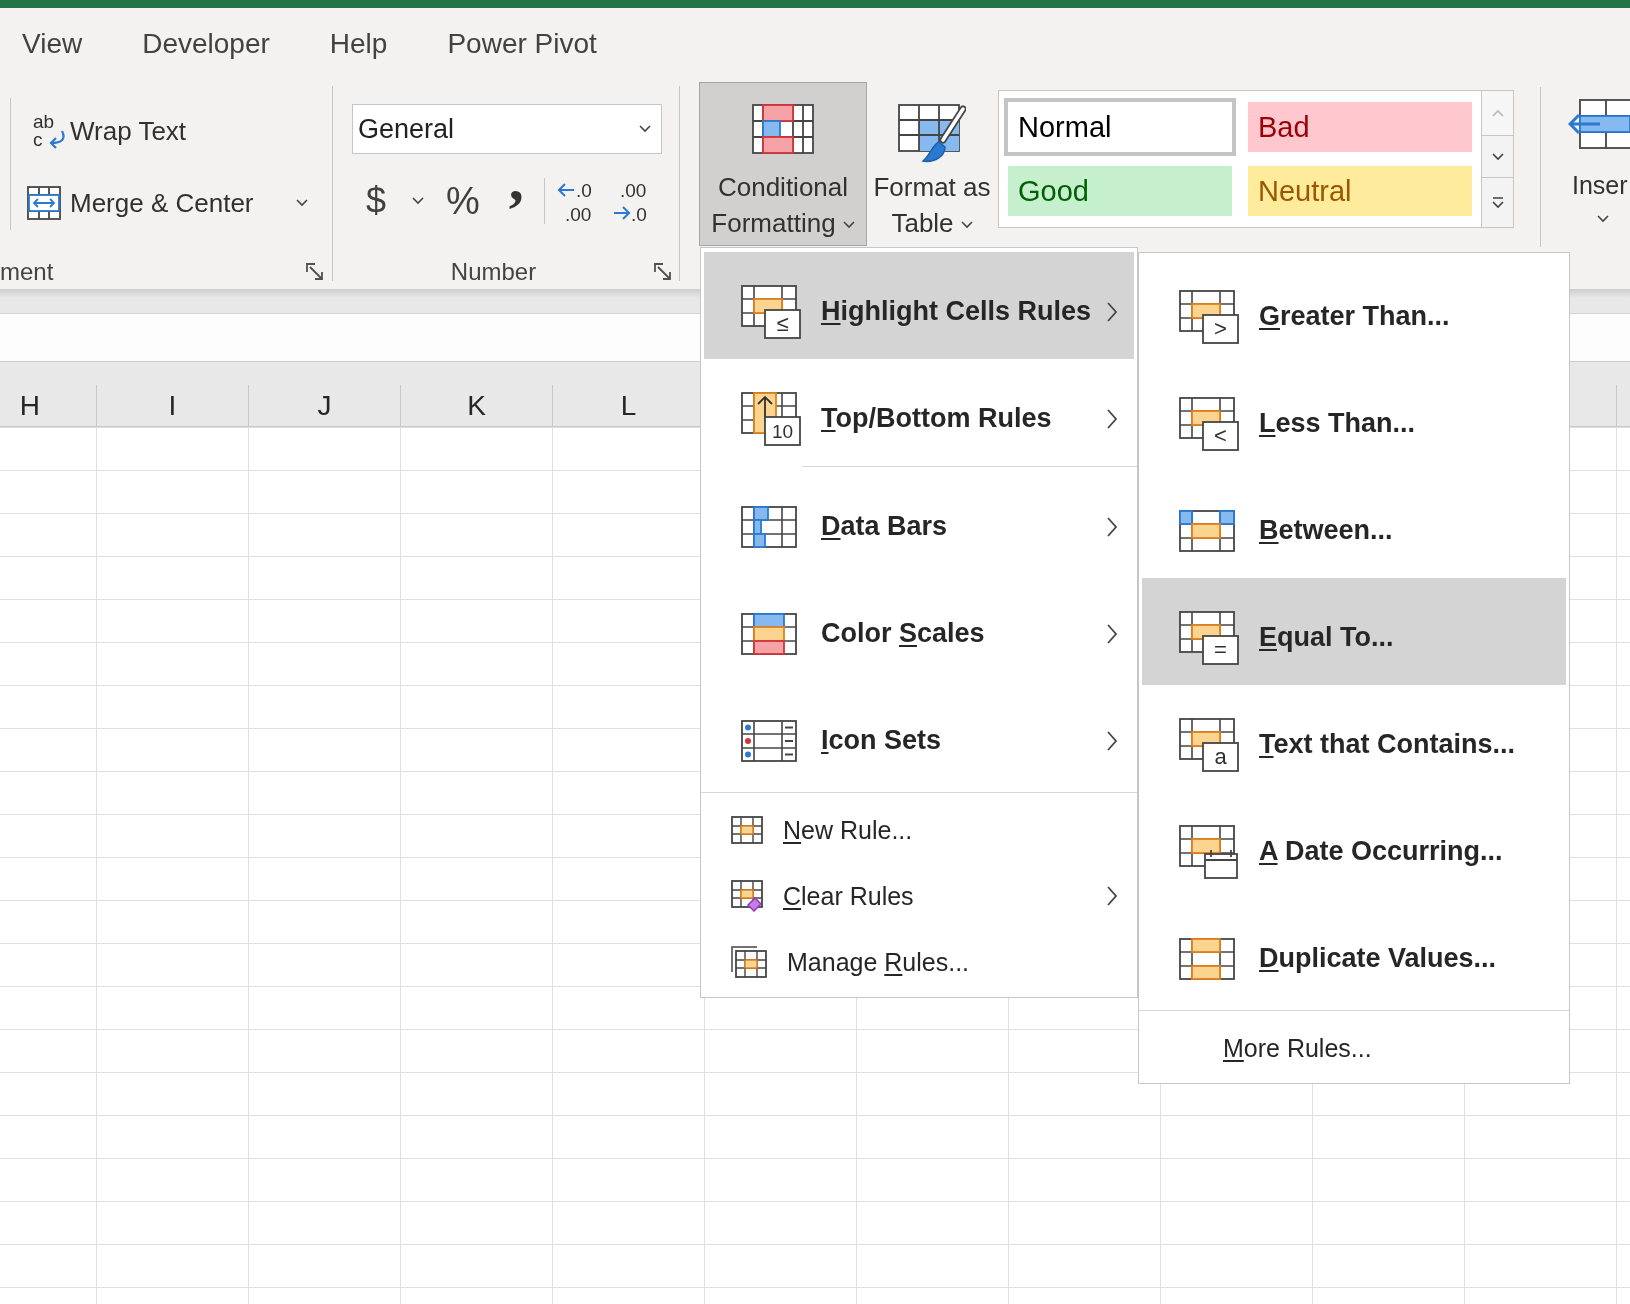  Describe the element at coordinates (575, 201) in the screenshot. I see `increase-decimal-button: .0 .00` at that location.